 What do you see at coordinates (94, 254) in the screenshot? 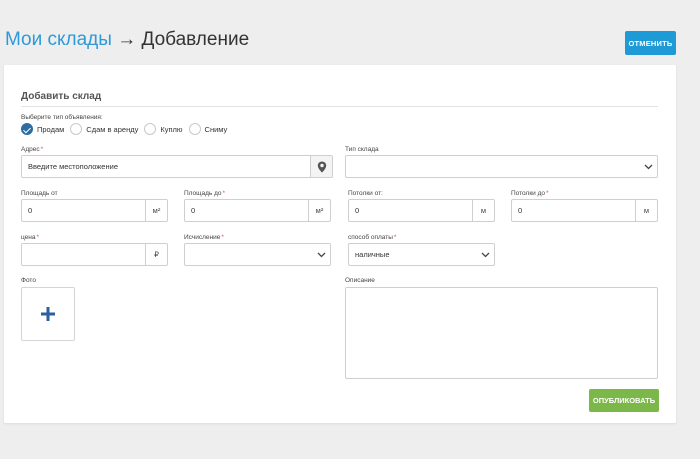
I see `price-field: ₽` at bounding box center [94, 254].